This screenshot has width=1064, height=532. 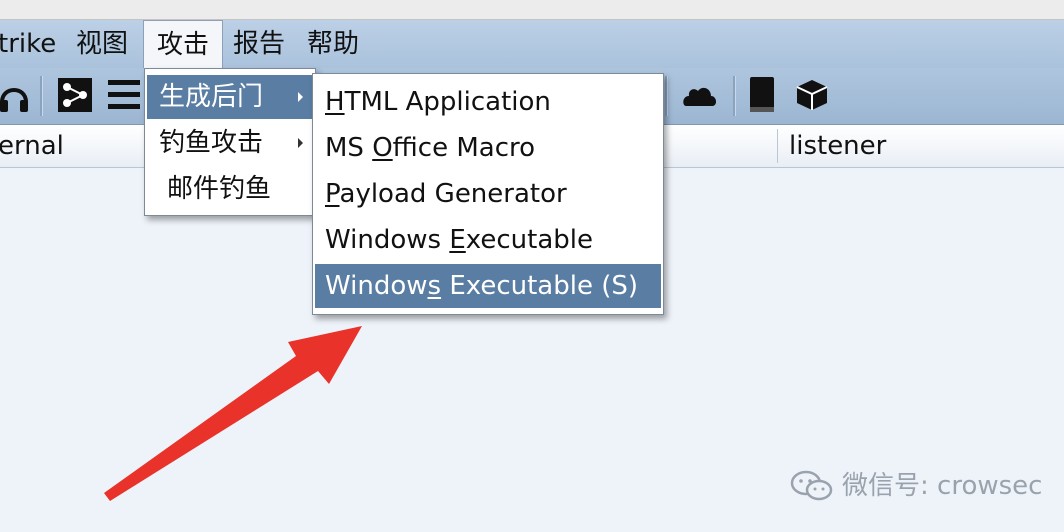 I want to click on wechat-icon, so click(x=811, y=485).